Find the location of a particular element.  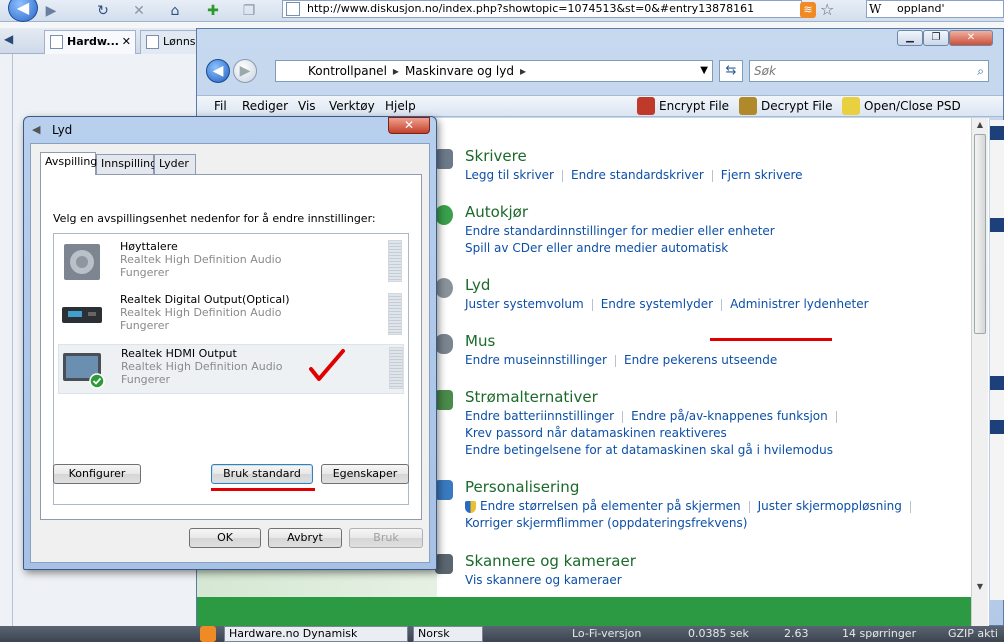

chevron-down-icon: ▼ is located at coordinates (704, 71).